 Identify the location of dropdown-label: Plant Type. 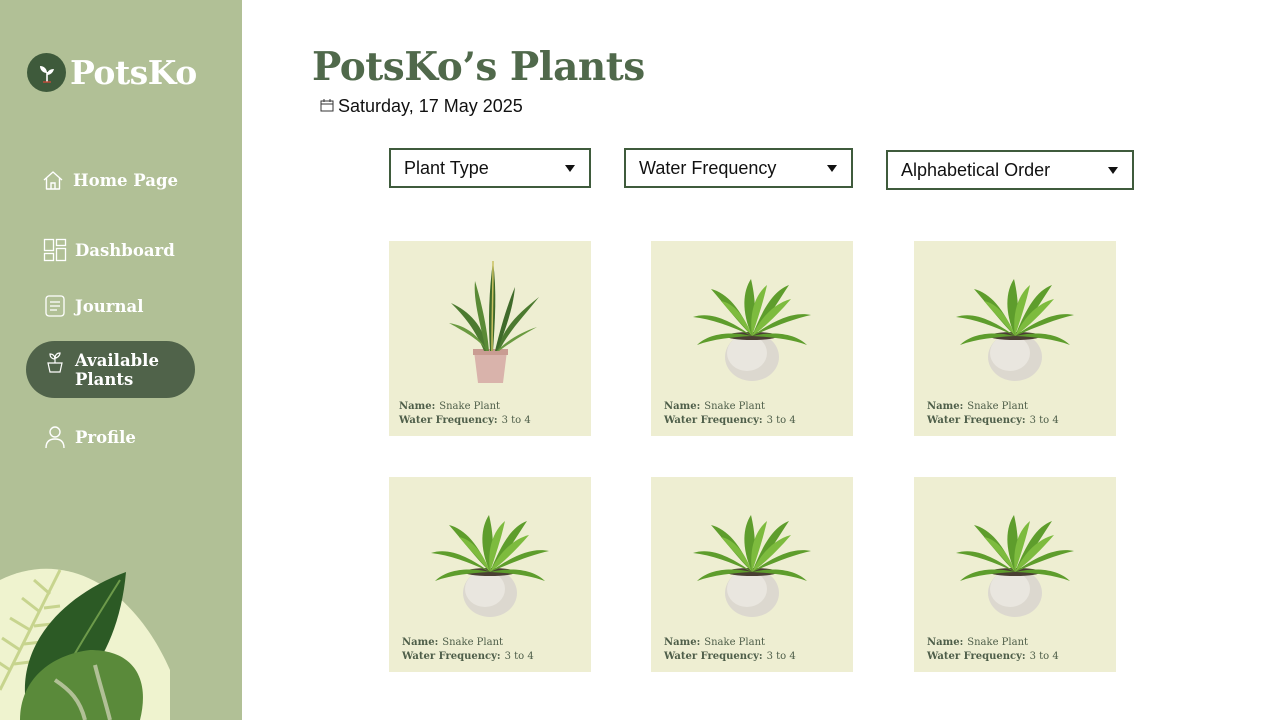
(446, 167).